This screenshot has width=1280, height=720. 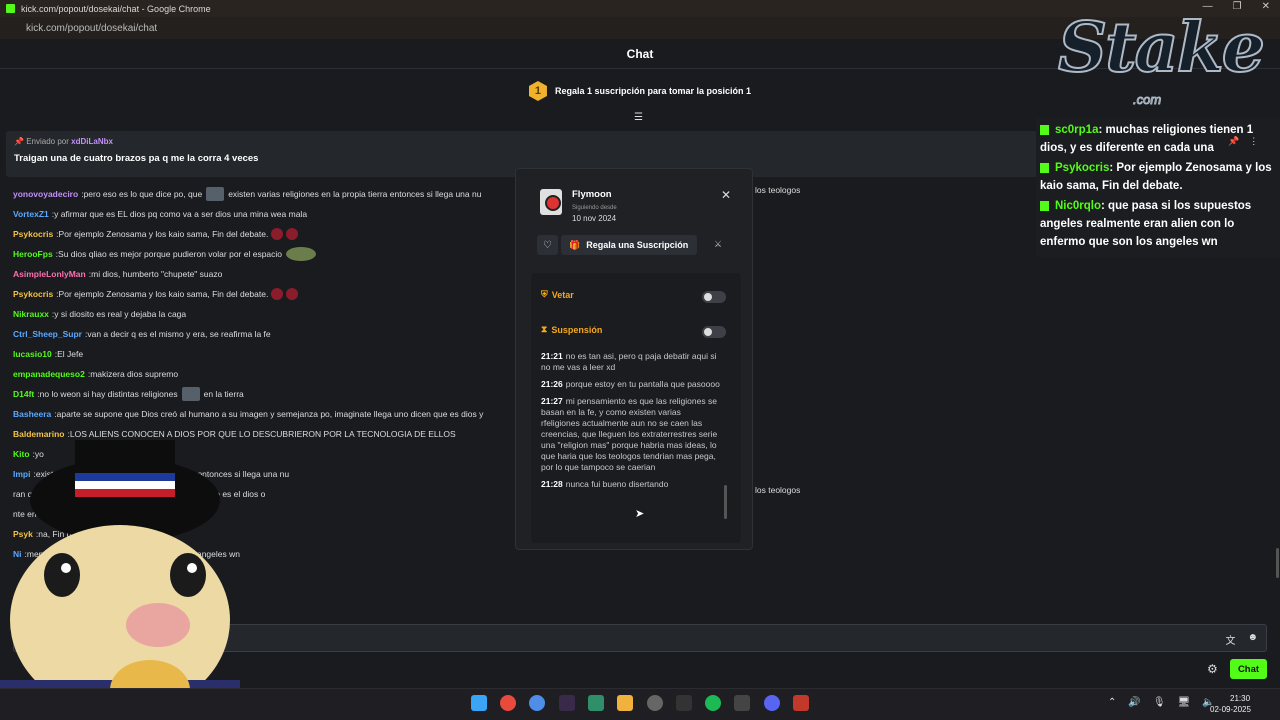 I want to click on sent-by-user: xdDiLaNbx, so click(x=92, y=141).